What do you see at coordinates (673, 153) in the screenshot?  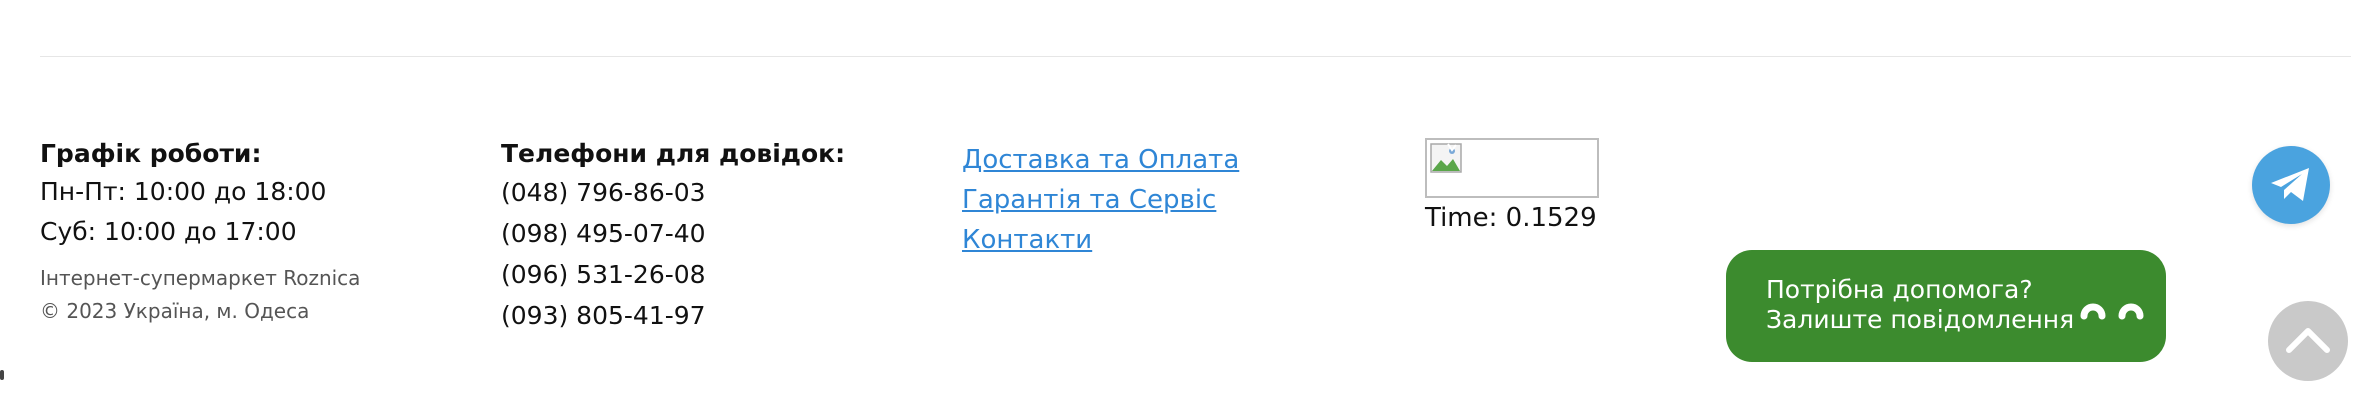 I see `phones-heading: Телефони для довідок:` at bounding box center [673, 153].